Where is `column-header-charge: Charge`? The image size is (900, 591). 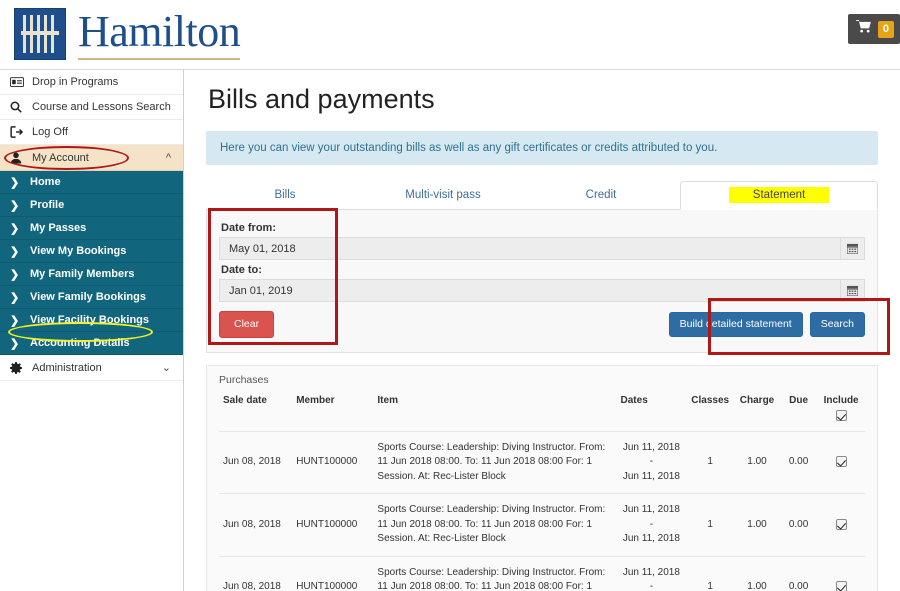
column-header-charge: Charge is located at coordinates (757, 400).